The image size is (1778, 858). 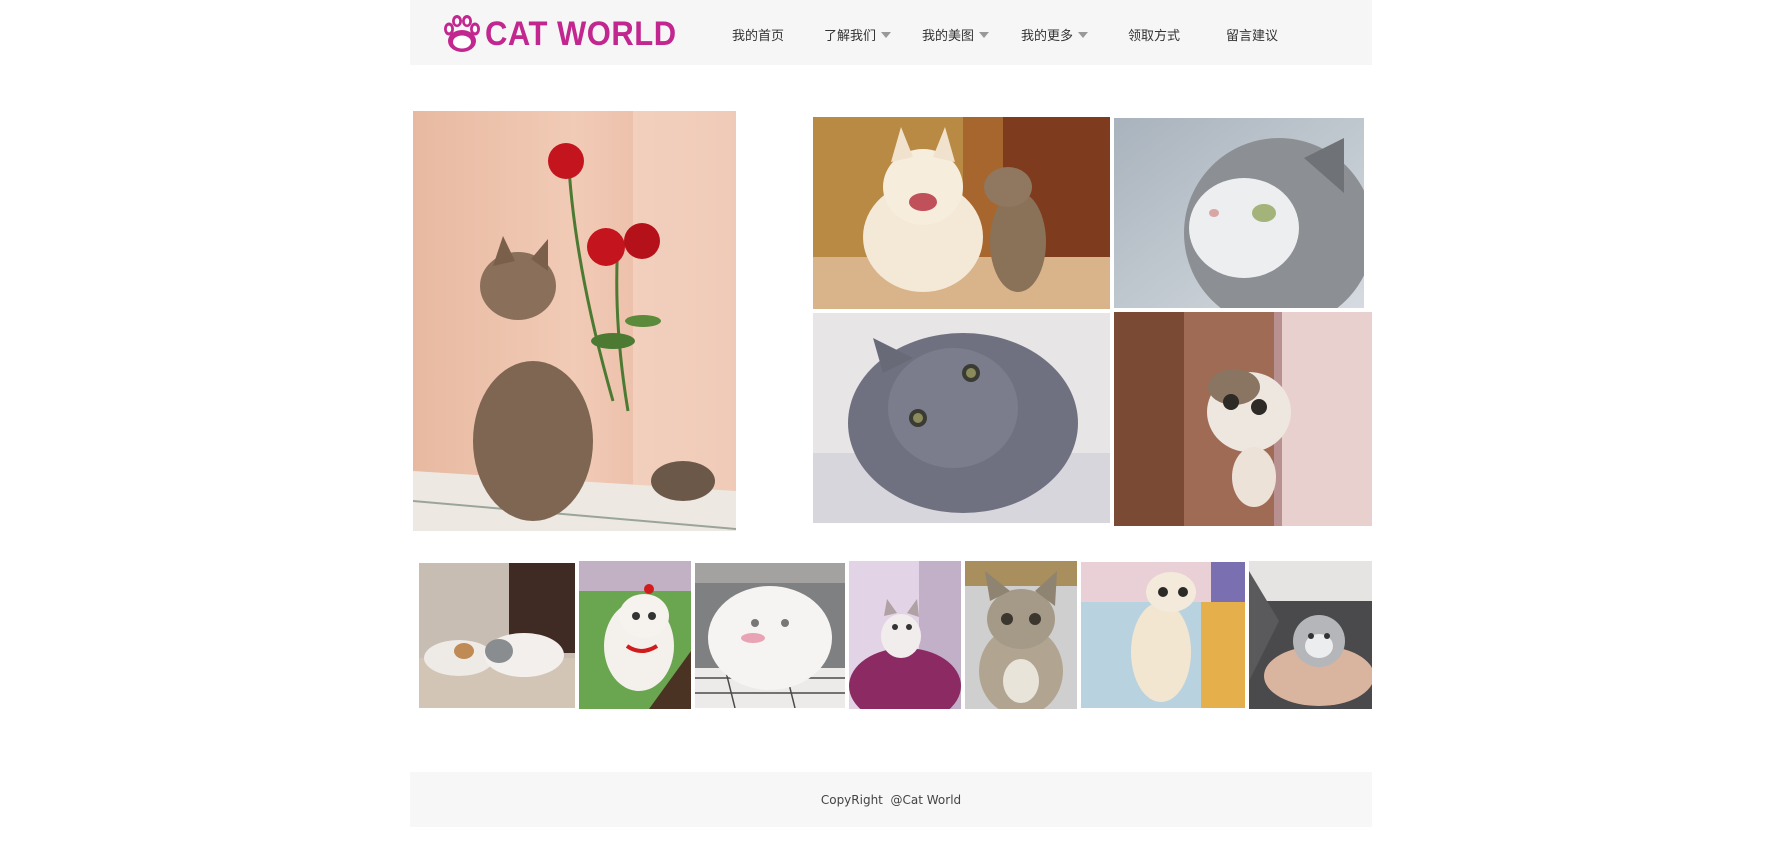 What do you see at coordinates (948, 36) in the screenshot?
I see `nav-item-label: 我的美图` at bounding box center [948, 36].